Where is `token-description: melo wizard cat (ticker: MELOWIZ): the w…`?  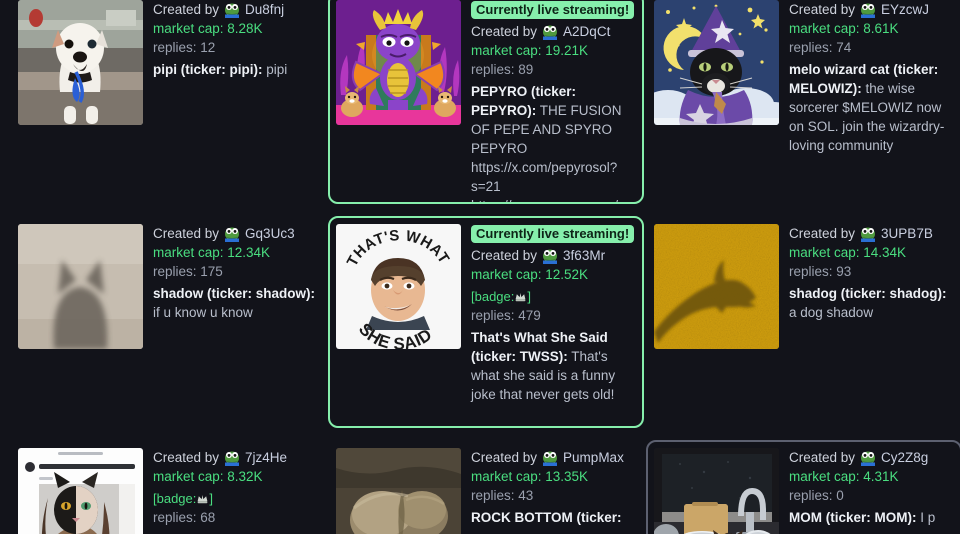 token-description: melo wizard cat (ticker: MELOWIZ): the w… is located at coordinates (871, 107).